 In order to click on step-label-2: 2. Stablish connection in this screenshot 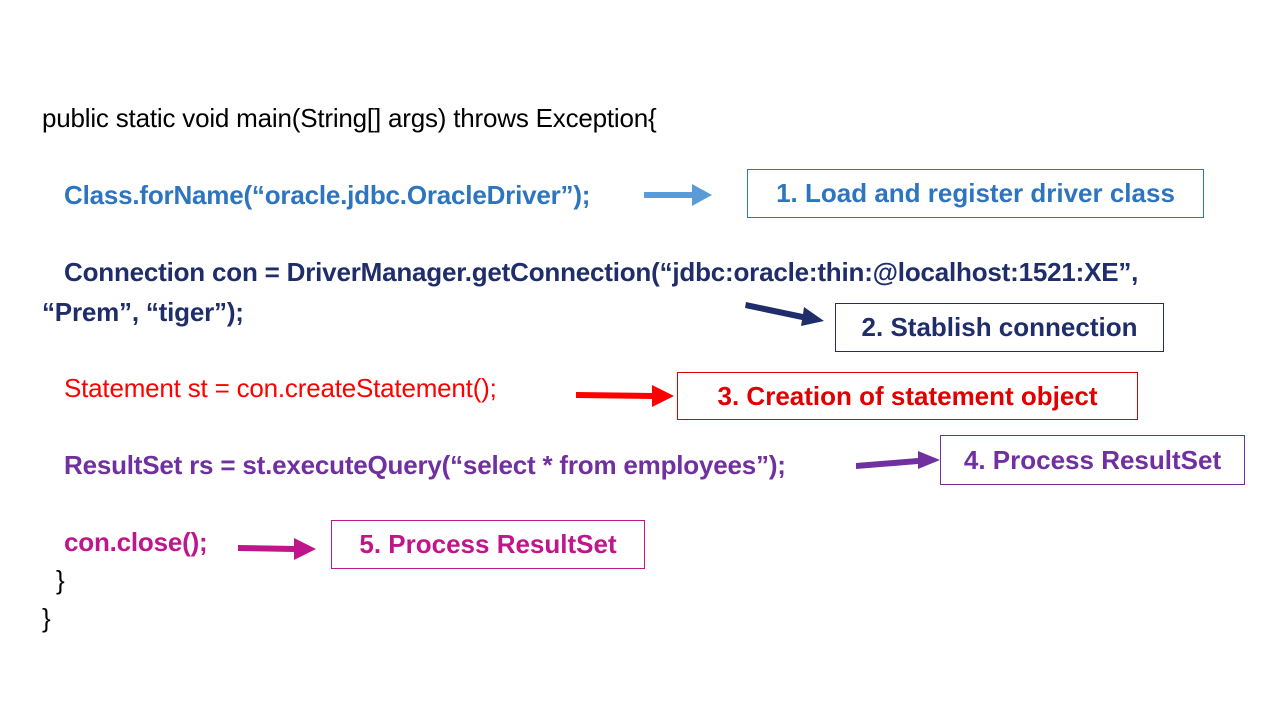, I will do `click(999, 327)`.